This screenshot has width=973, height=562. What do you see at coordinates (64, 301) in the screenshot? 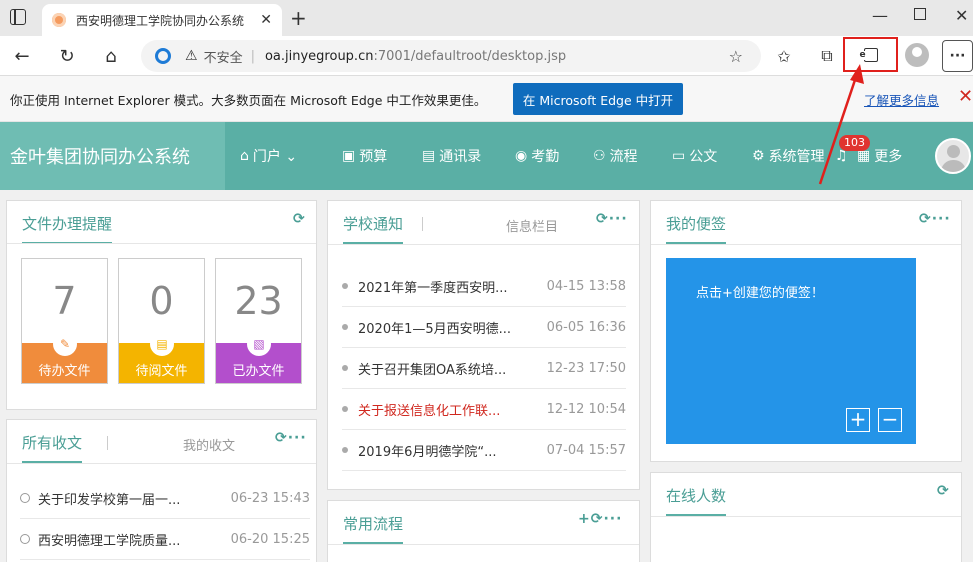
I see `todo-count: 7` at bounding box center [64, 301].